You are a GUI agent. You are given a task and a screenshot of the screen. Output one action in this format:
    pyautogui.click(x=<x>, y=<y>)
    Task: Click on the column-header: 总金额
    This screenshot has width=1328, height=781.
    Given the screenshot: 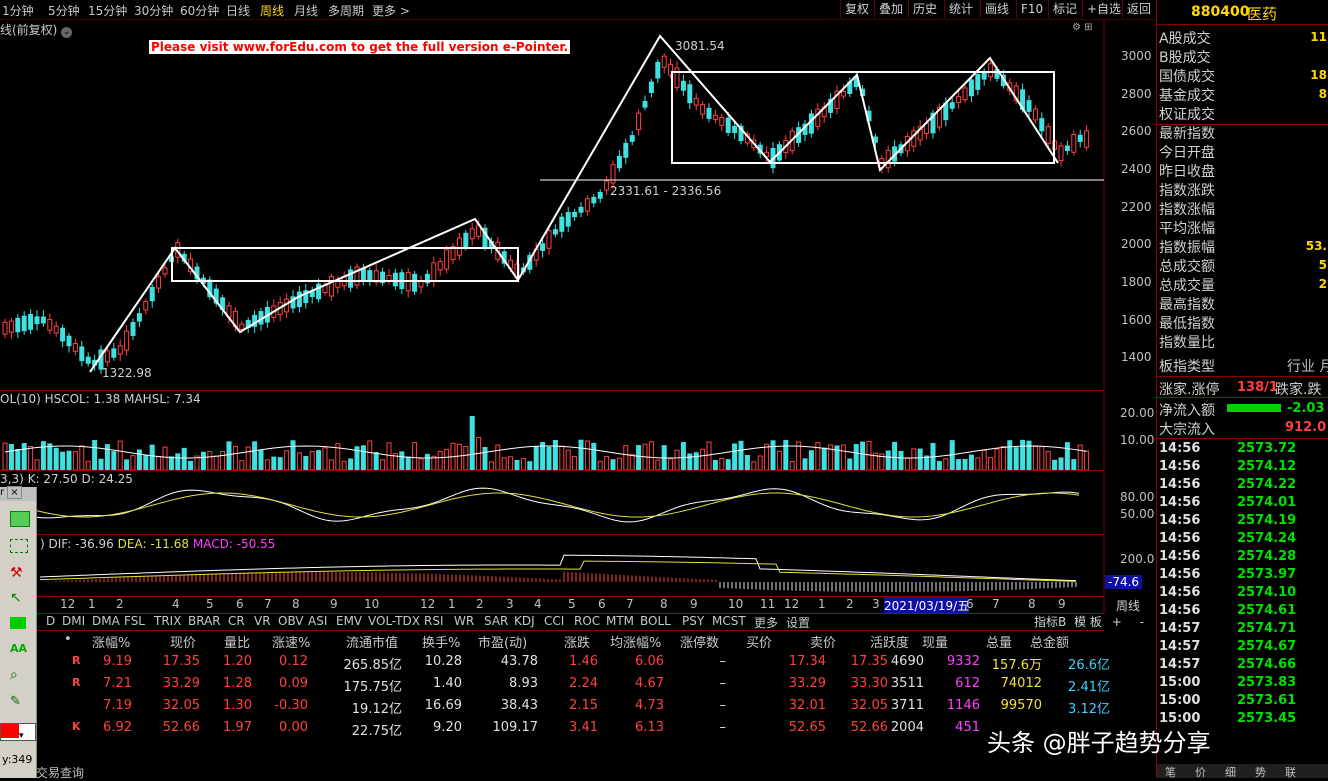 What is the action you would take?
    pyautogui.click(x=1049, y=641)
    